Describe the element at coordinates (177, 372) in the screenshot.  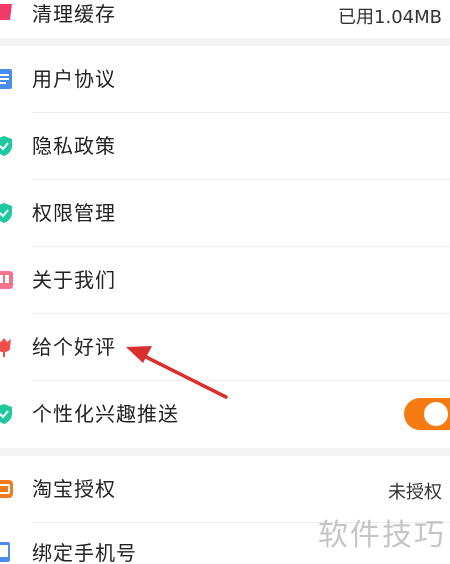
I see `annotation-arrow` at that location.